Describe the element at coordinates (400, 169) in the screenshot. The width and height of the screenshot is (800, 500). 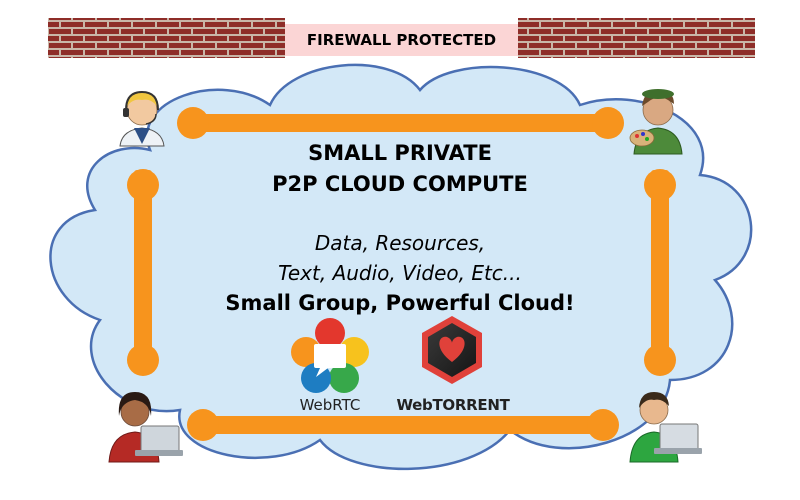
I see `diagram-title: SMALL PRIVATE P2P CLOUD COMPUTE` at that location.